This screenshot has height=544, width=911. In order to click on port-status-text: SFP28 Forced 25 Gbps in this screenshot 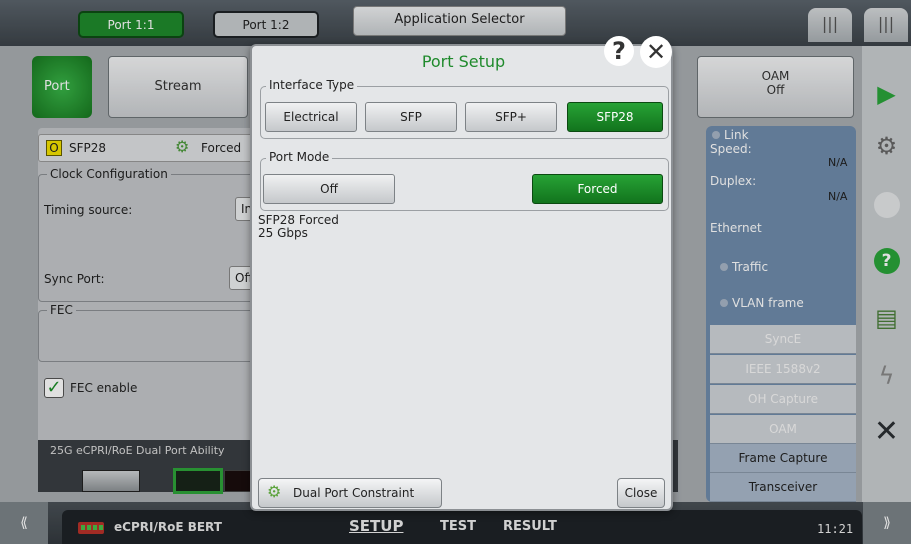, I will do `click(298, 227)`.